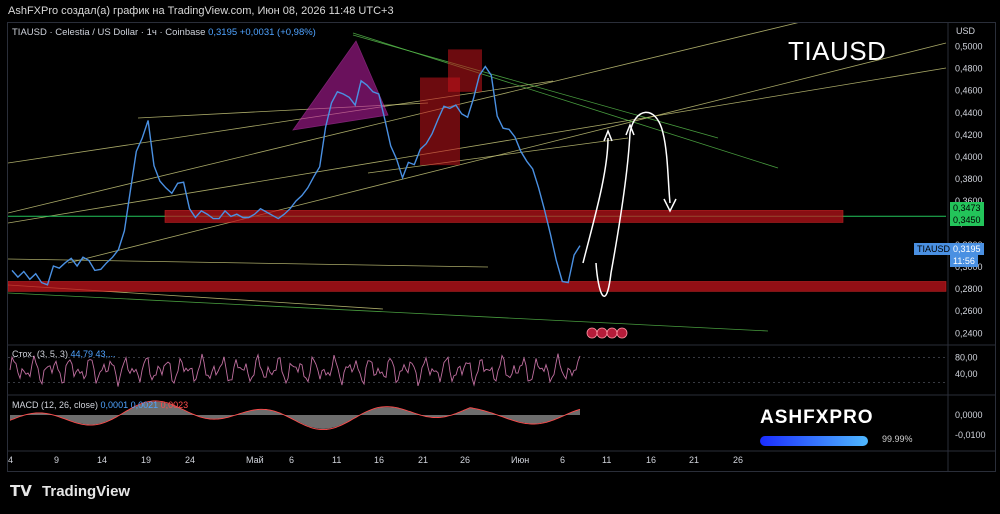 This screenshot has height=514, width=1000. Describe the element at coordinates (55, 405) in the screenshot. I see `macd-name: MACD (12, 26, close)` at that location.